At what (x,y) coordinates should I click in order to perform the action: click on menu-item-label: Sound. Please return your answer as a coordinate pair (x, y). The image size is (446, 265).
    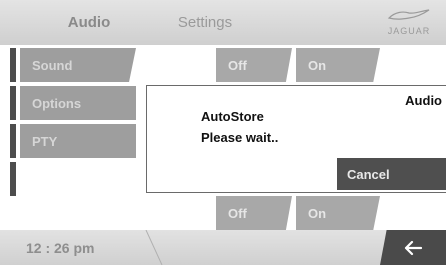
    Looking at the image, I should click on (52, 65).